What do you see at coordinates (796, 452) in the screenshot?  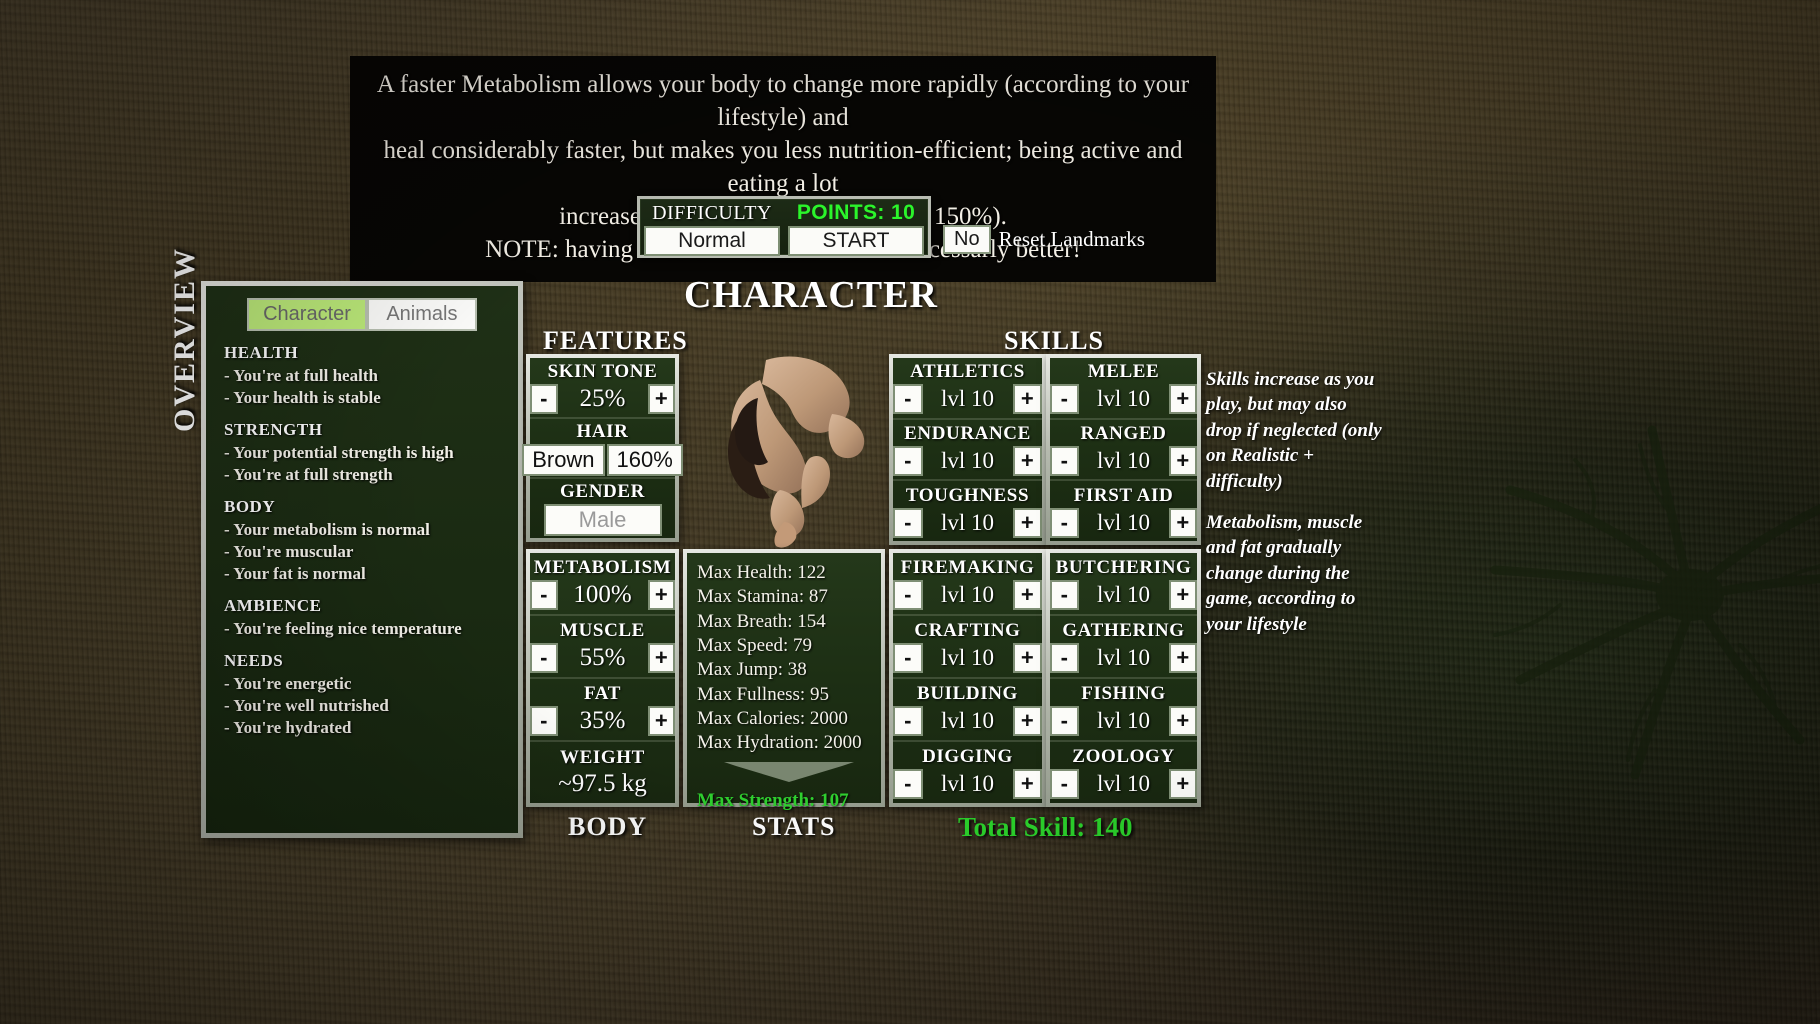 I see `character-avatar` at bounding box center [796, 452].